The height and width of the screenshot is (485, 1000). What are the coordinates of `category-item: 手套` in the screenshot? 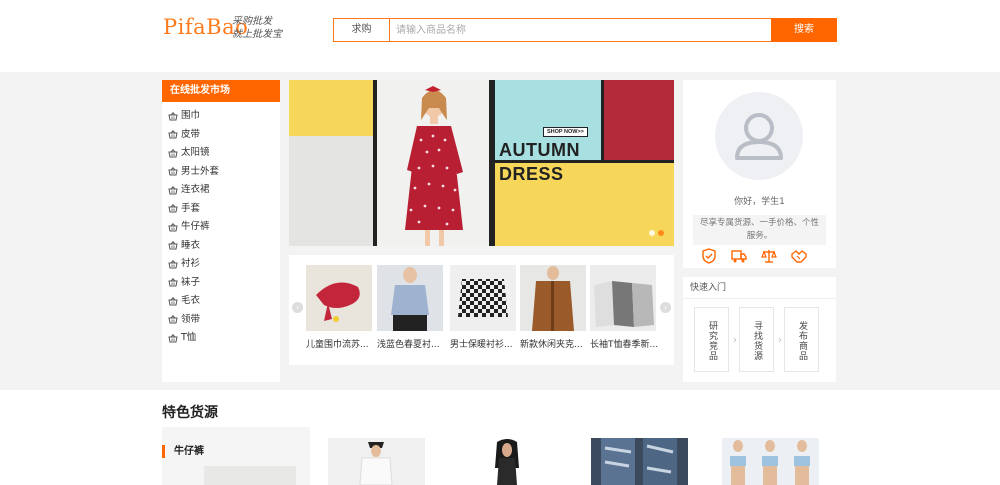 It's located at (221, 209).